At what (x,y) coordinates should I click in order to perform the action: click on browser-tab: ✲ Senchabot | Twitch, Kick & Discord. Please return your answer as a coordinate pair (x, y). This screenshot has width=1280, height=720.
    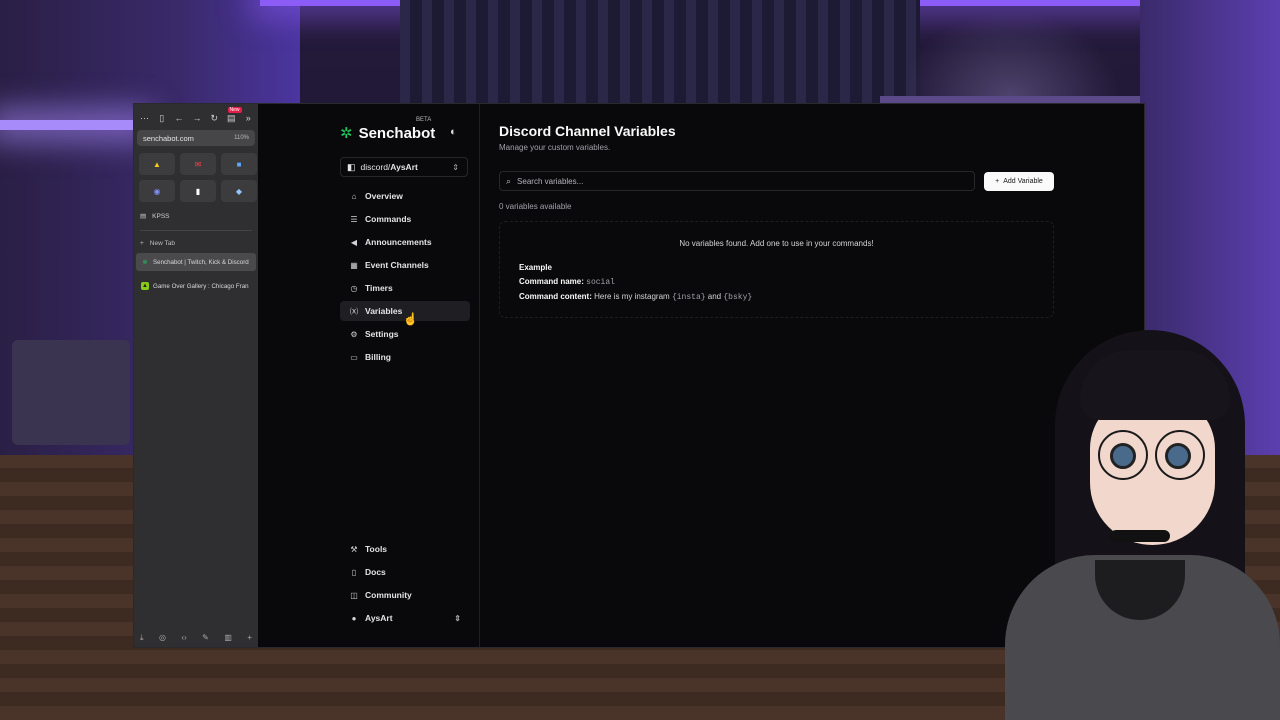
    Looking at the image, I should click on (196, 262).